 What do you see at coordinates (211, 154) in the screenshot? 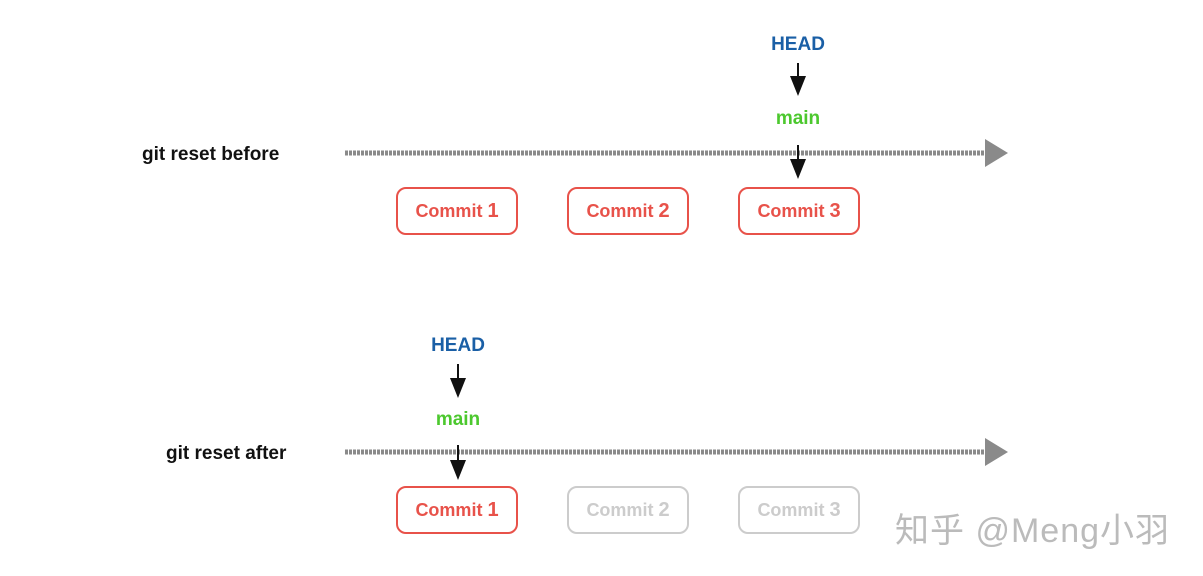
I see `before-label: git reset before` at bounding box center [211, 154].